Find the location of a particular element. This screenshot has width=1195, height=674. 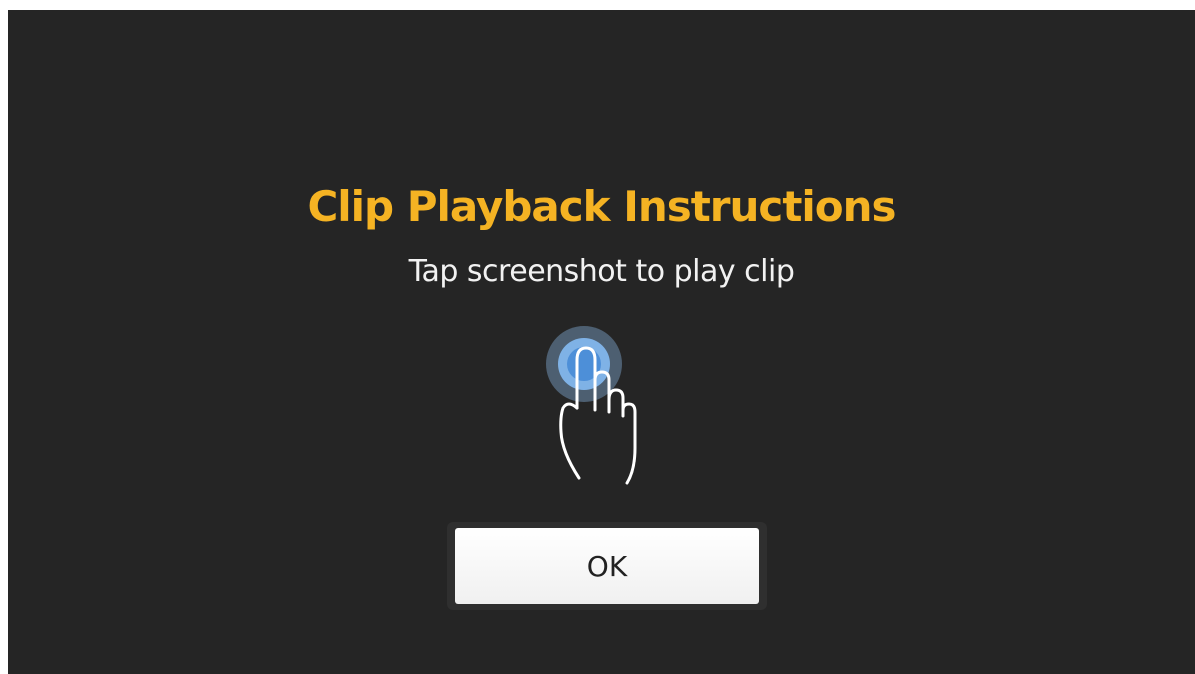

ok-button: OK is located at coordinates (607, 566).